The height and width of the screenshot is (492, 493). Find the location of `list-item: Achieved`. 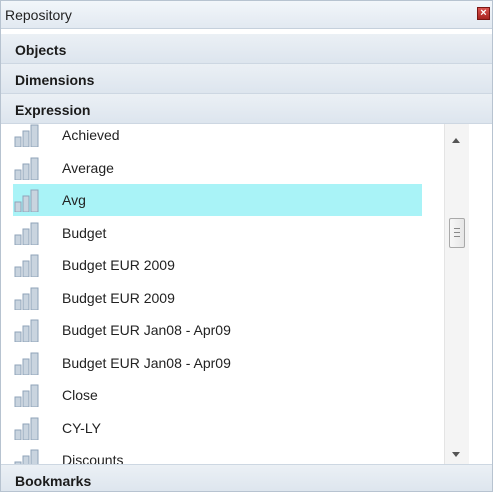

list-item: Achieved is located at coordinates (217, 137).